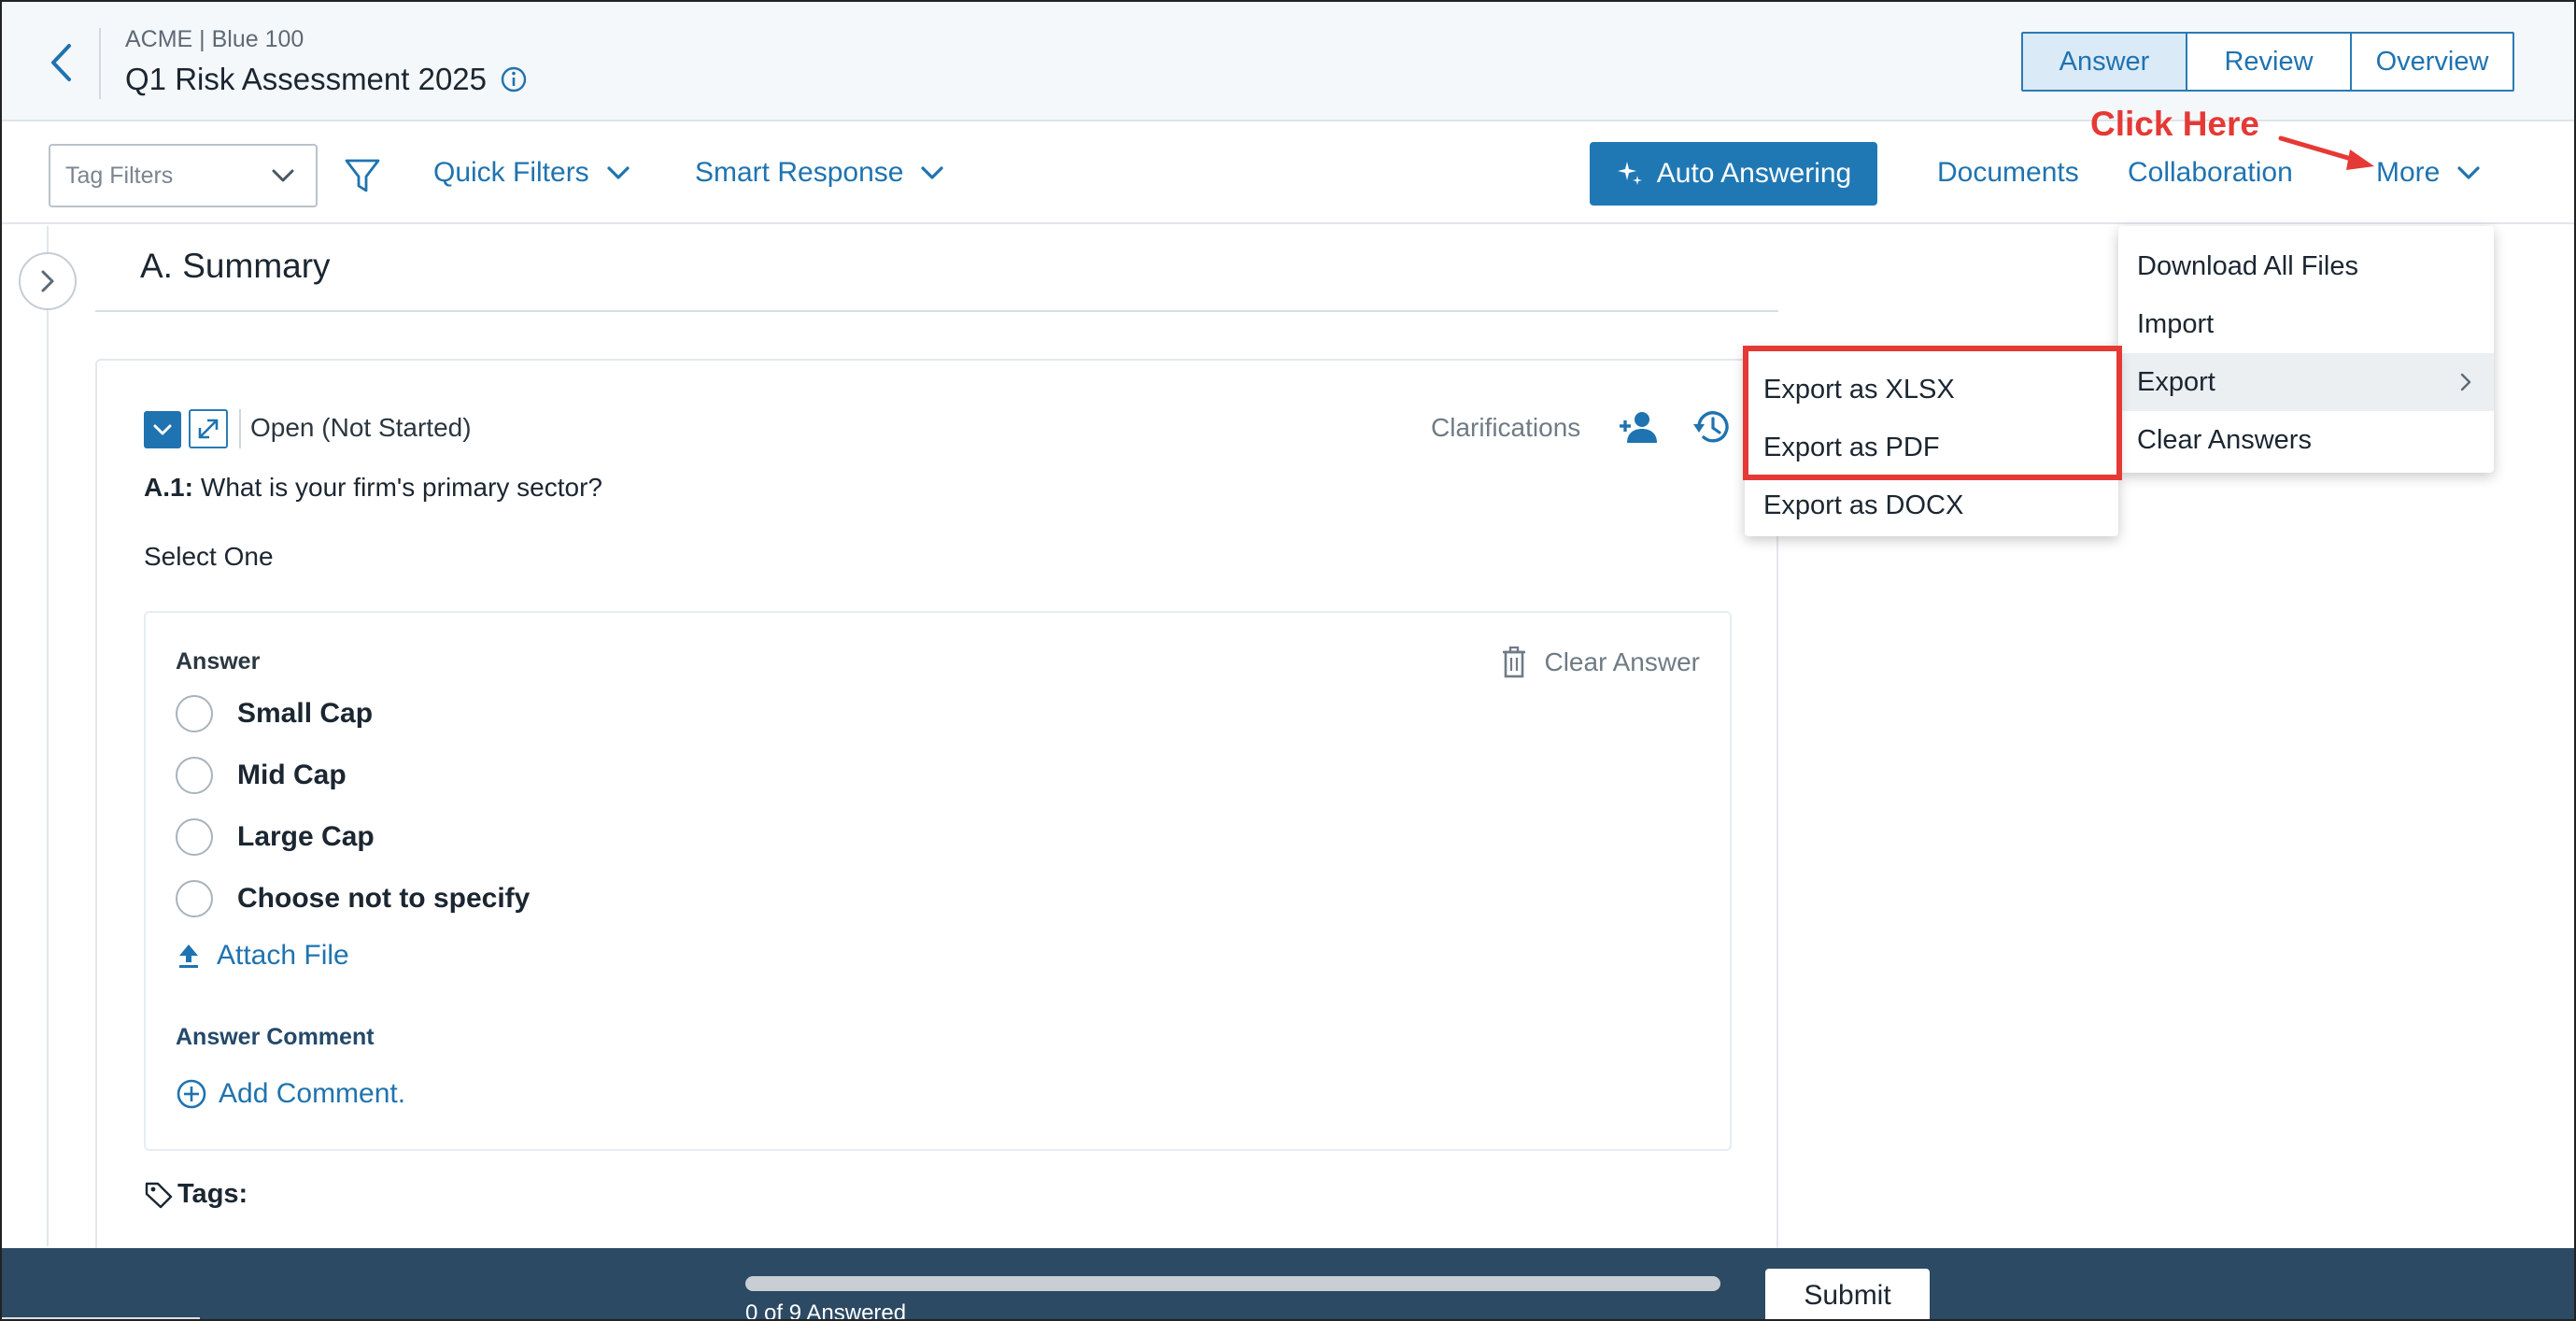  I want to click on tag-filter-placeholder: Tag Filters, so click(119, 175).